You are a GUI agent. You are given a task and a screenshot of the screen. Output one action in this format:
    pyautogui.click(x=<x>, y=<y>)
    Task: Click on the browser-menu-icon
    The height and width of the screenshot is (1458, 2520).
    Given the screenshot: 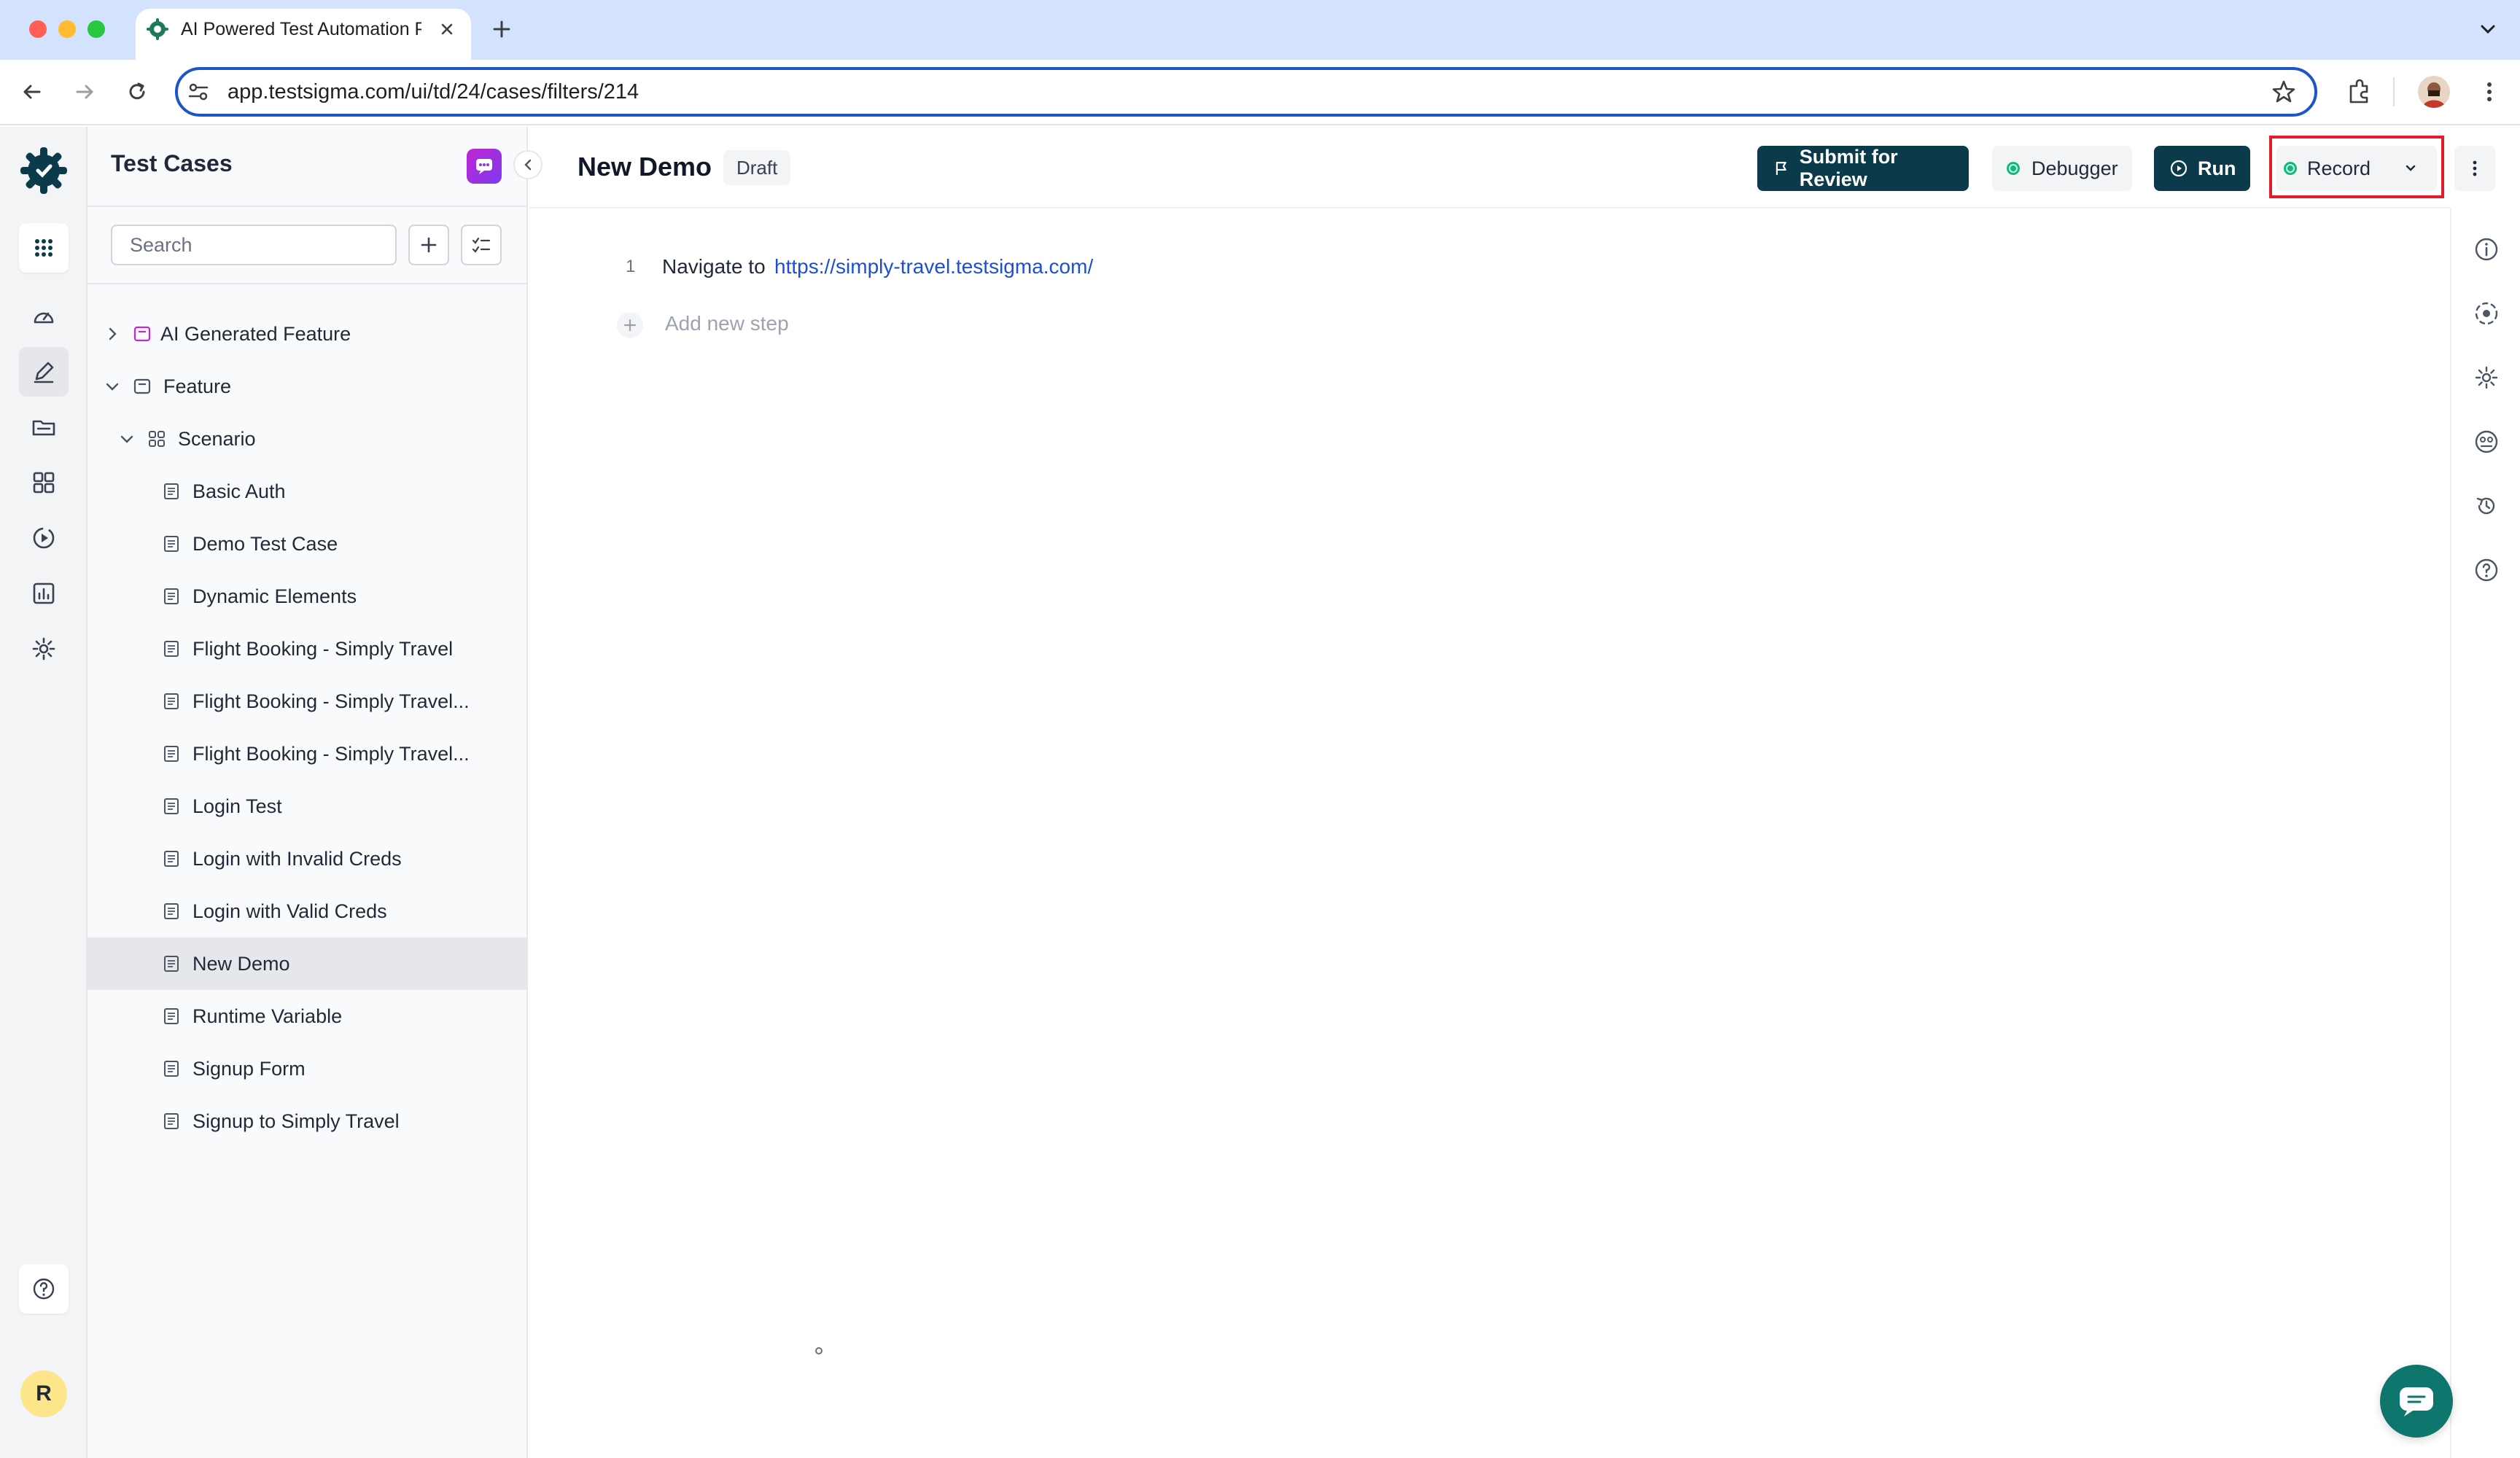 What is the action you would take?
    pyautogui.click(x=2489, y=91)
    